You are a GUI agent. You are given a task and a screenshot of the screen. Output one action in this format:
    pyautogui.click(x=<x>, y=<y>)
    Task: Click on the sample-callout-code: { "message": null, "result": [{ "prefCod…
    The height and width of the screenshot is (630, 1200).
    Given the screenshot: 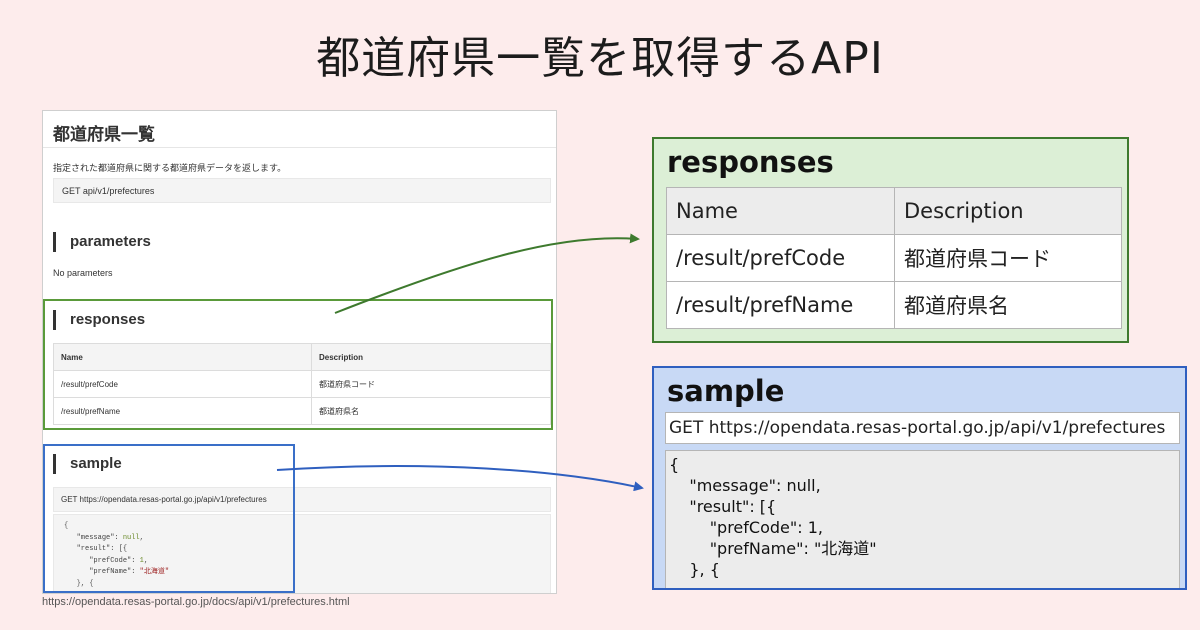 What is the action you would take?
    pyautogui.click(x=922, y=519)
    